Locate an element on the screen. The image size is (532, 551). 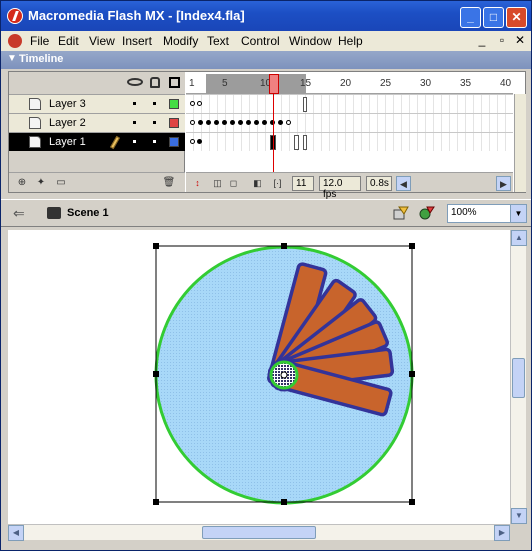
timeline-header: ▼ Timeline is located at coordinates (266, 60).